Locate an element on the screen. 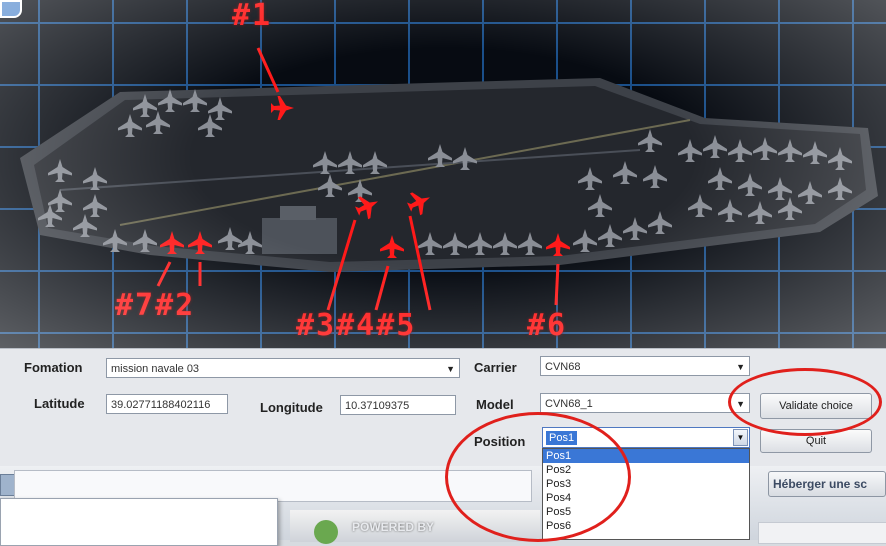  longitude-field: 10.37109375 is located at coordinates (398, 405).